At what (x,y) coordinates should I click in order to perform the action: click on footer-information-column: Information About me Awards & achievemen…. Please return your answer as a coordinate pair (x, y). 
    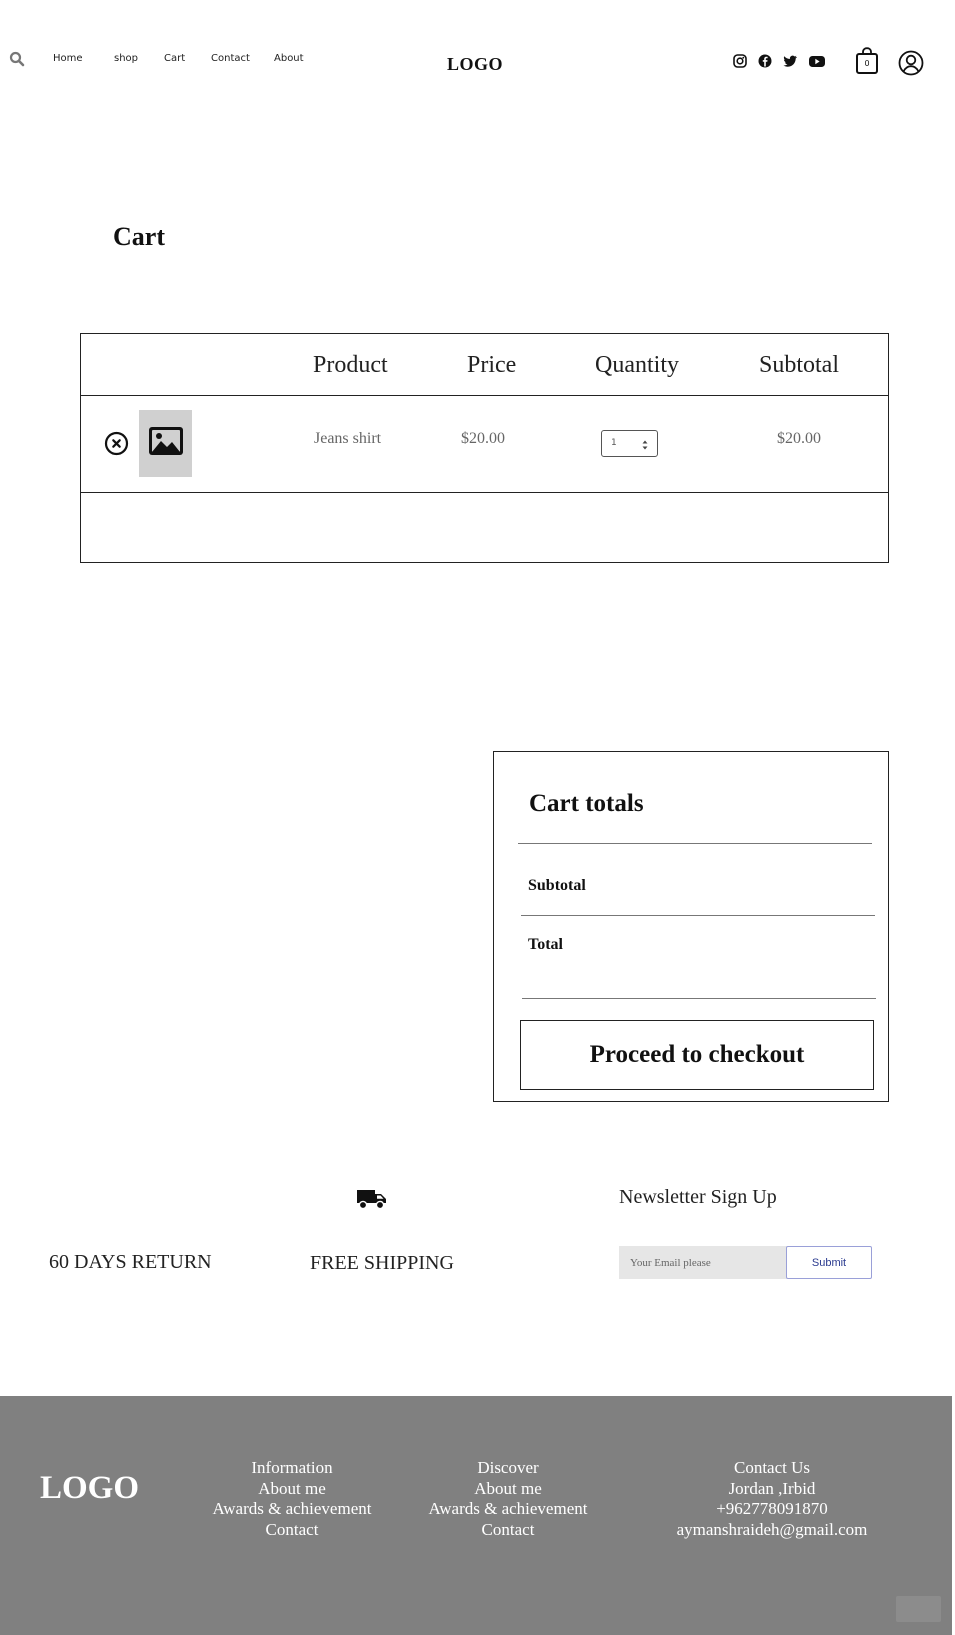
    Looking at the image, I should click on (292, 1499).